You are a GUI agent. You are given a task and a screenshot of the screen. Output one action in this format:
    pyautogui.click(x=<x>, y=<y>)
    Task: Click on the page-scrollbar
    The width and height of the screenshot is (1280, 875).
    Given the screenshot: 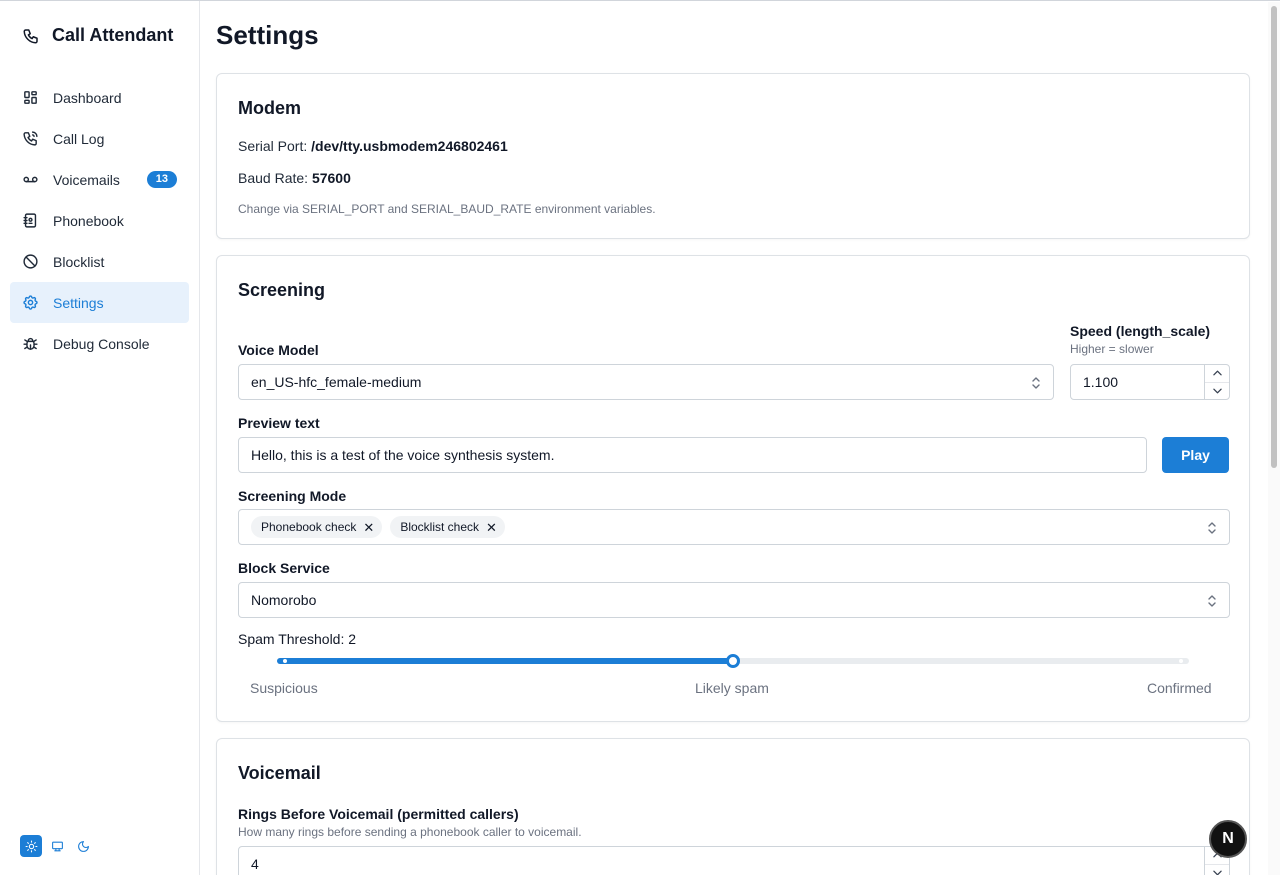 What is the action you would take?
    pyautogui.click(x=1274, y=438)
    